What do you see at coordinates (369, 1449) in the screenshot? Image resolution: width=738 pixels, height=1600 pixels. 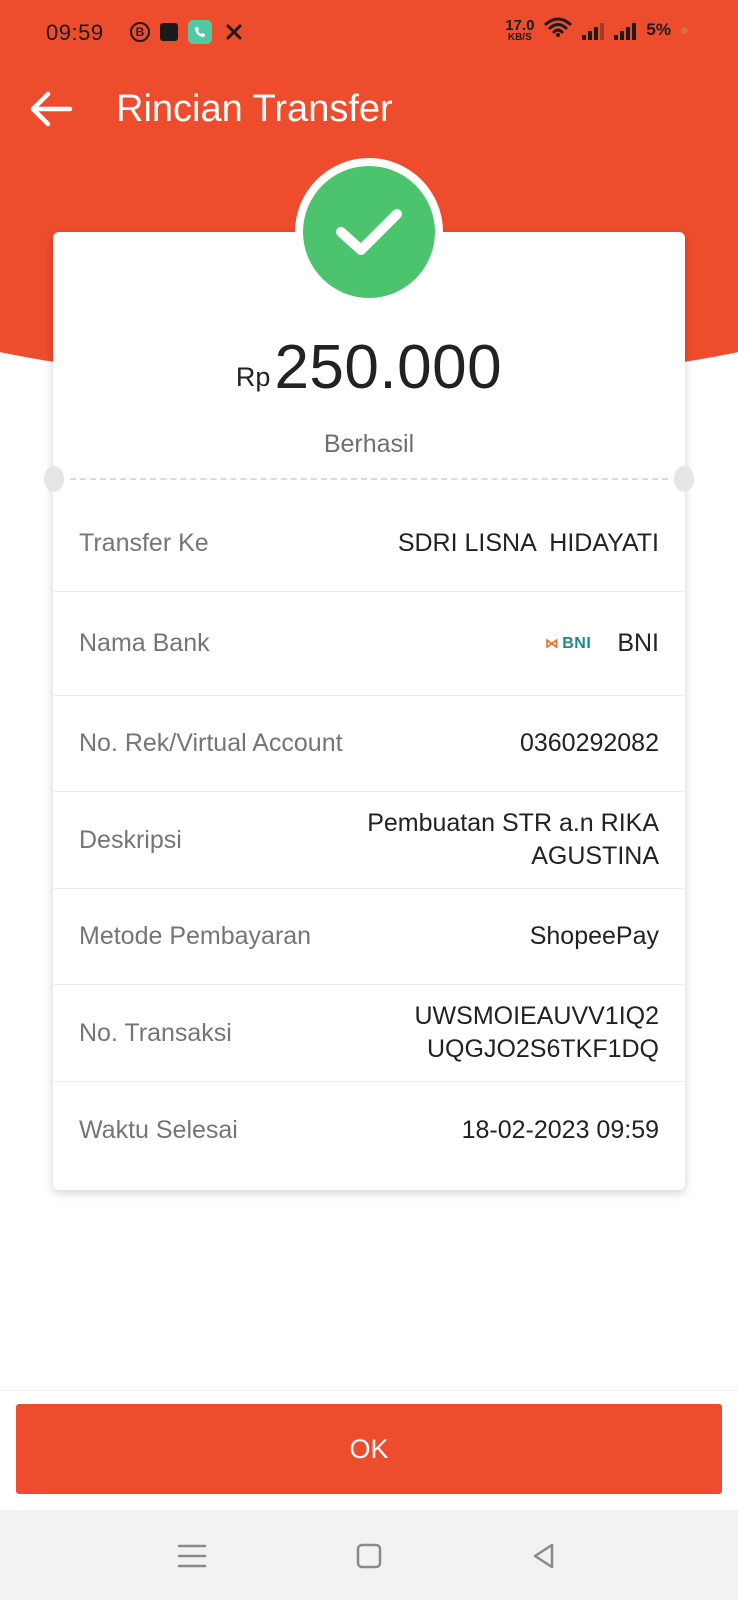 I see `ok-button: OK` at bounding box center [369, 1449].